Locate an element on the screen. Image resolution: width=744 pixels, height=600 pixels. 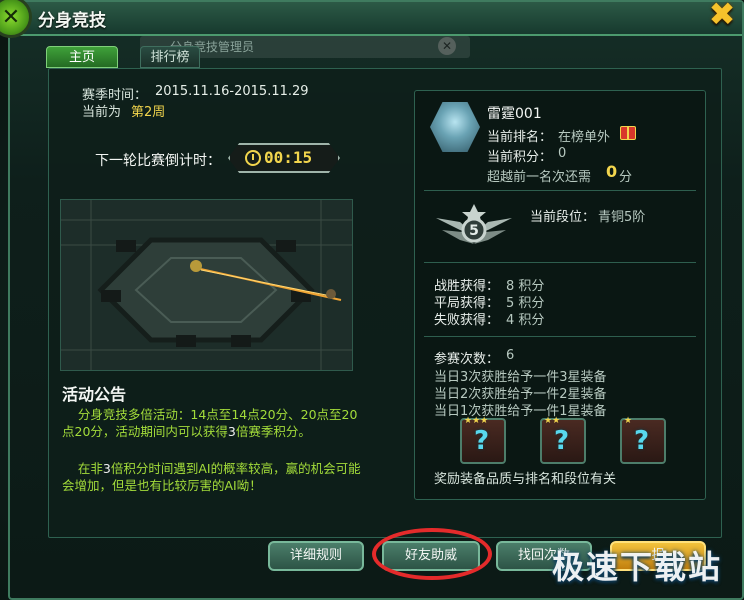
star-icon: ★★★ is located at coordinates (476, 421).